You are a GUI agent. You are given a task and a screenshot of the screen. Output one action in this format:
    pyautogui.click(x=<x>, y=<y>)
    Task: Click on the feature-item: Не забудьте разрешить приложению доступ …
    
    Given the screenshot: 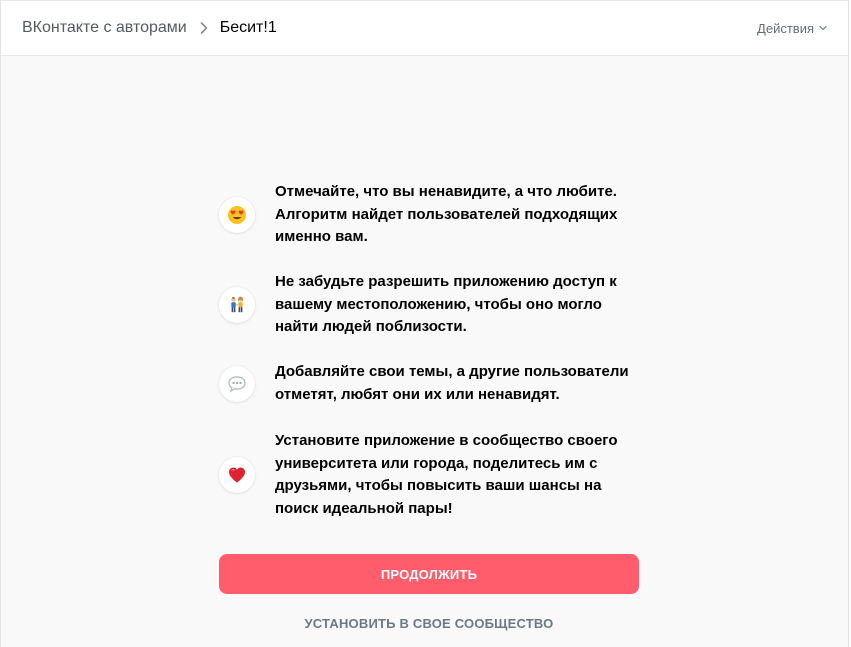 What is the action you would take?
    pyautogui.click(x=432, y=305)
    